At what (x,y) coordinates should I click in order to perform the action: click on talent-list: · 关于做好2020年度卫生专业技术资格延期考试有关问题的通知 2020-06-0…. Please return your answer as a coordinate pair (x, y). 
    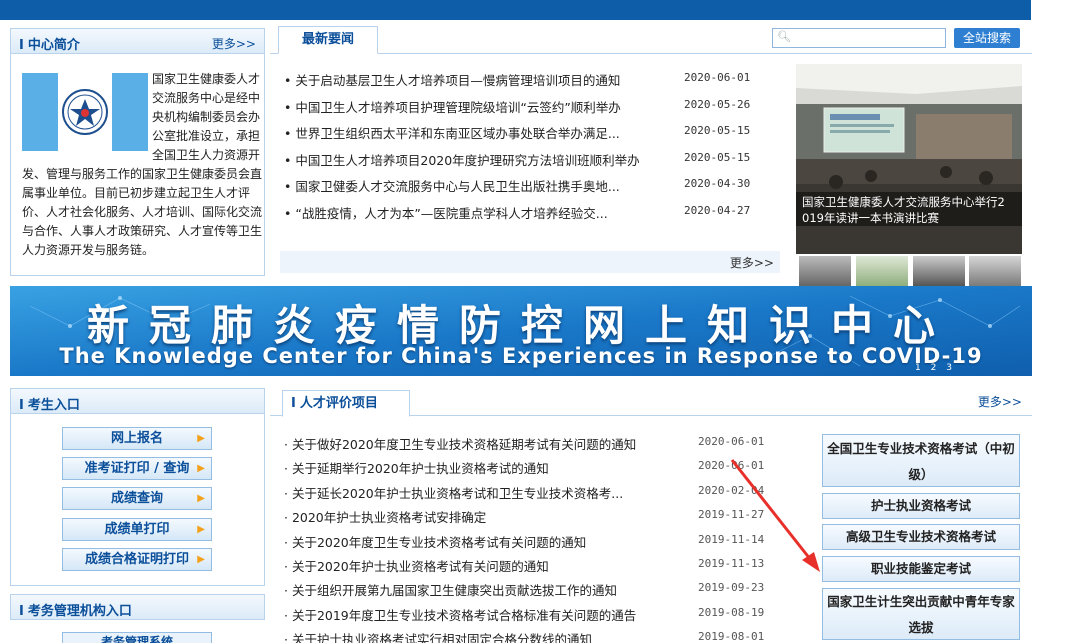
    Looking at the image, I should click on (529, 538).